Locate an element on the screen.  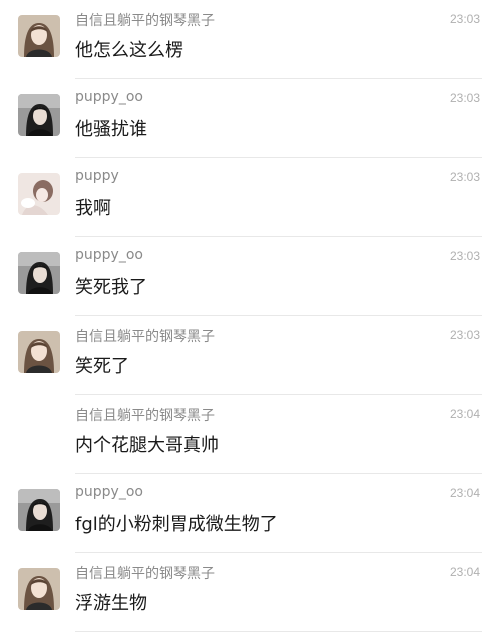
message-item: puppy_oo 23:03 他骚扰谁 is located at coordinates (250, 118).